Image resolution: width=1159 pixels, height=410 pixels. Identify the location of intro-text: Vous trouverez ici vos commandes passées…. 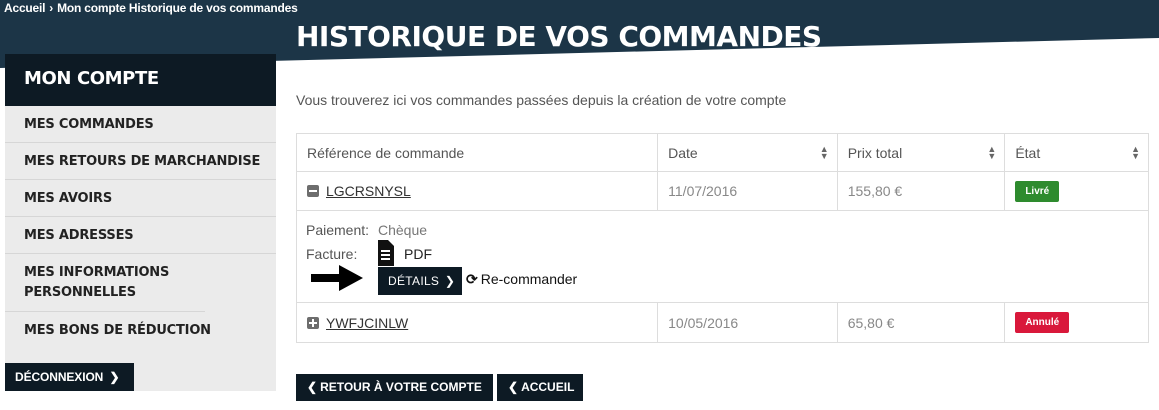
(541, 100).